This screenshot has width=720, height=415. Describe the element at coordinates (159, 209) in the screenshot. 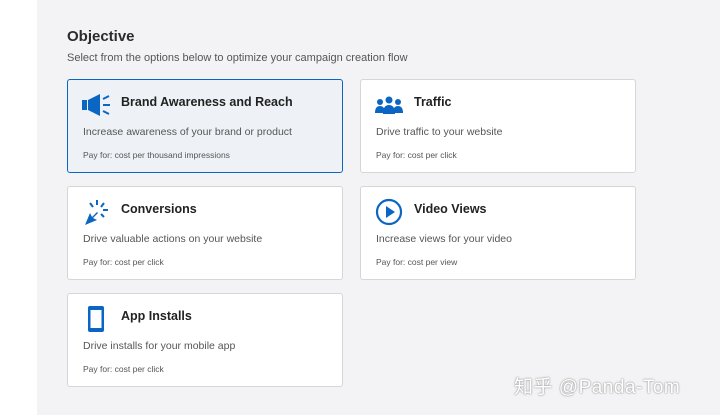

I see `card-title: Conversions` at that location.